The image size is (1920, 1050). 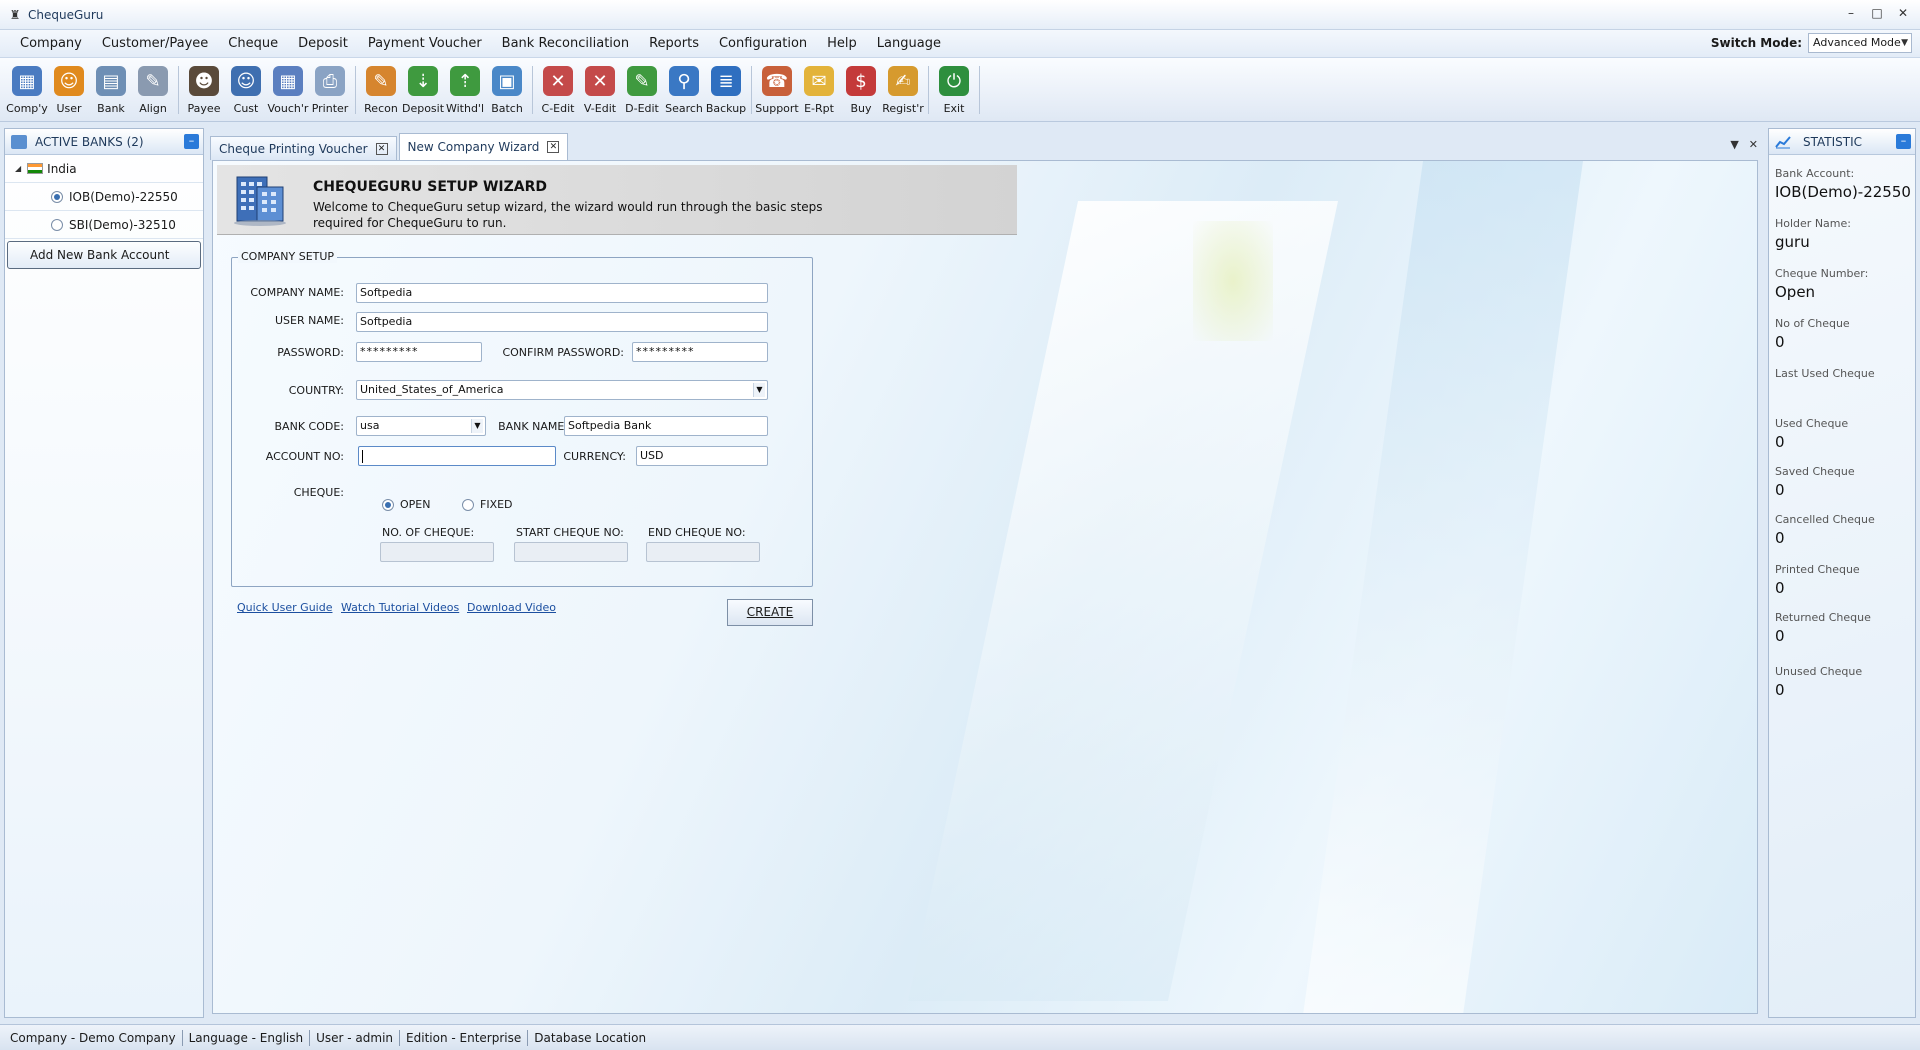 What do you see at coordinates (511, 607) in the screenshot?
I see `download-video-link: Download Video` at bounding box center [511, 607].